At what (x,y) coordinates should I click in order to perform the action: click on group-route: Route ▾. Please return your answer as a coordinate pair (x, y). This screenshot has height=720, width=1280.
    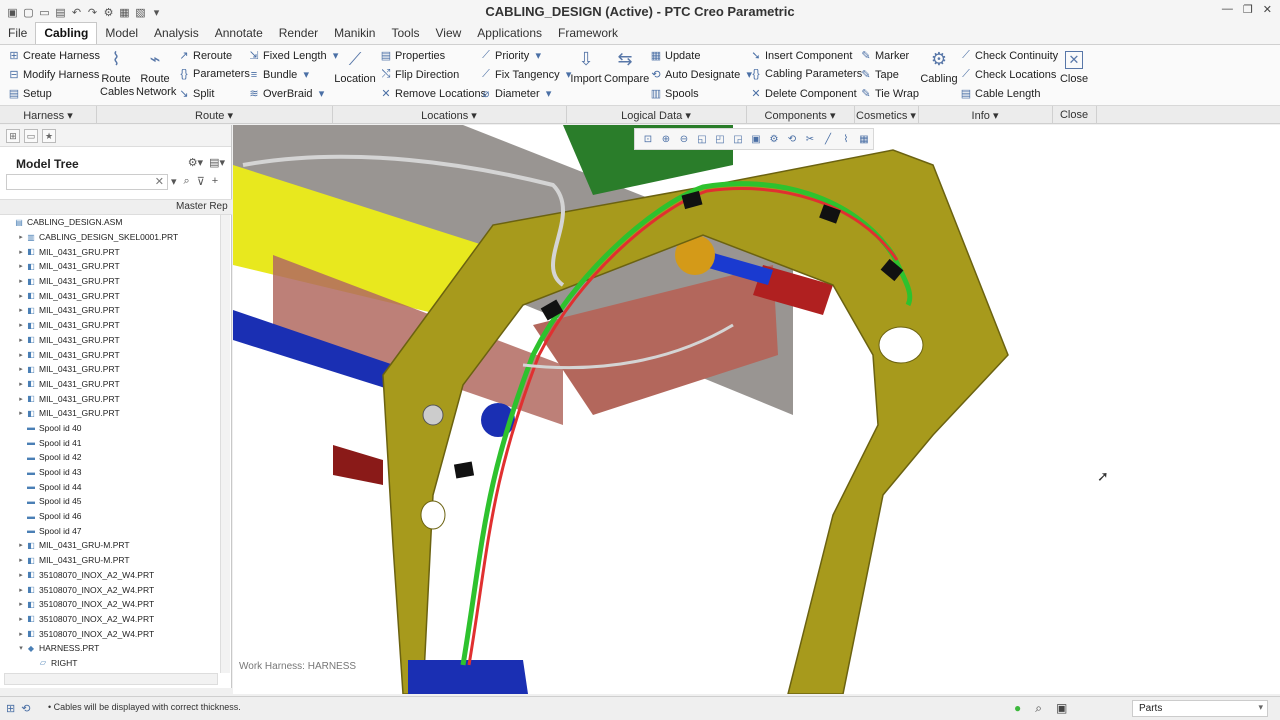
    Looking at the image, I should click on (214, 115).